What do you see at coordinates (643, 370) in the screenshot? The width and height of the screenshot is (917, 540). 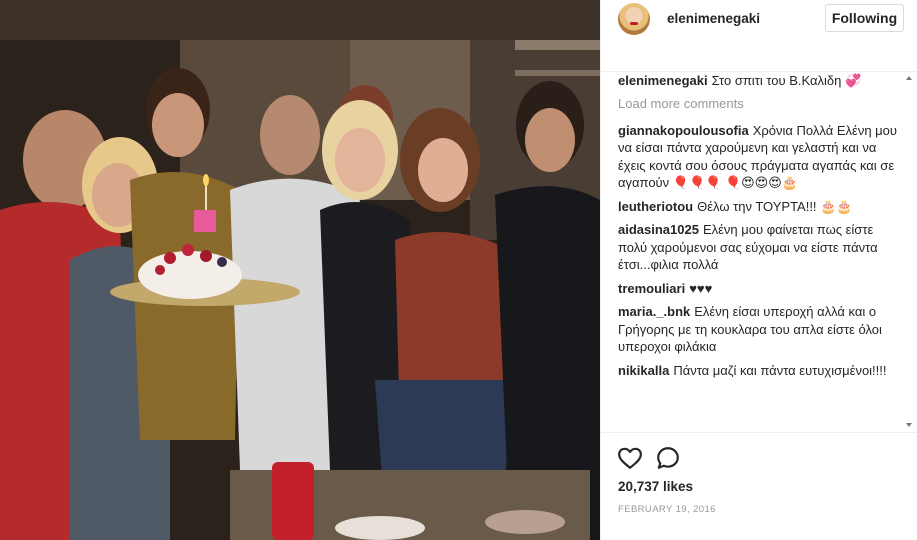 I see `comment-username: nikikalla` at bounding box center [643, 370].